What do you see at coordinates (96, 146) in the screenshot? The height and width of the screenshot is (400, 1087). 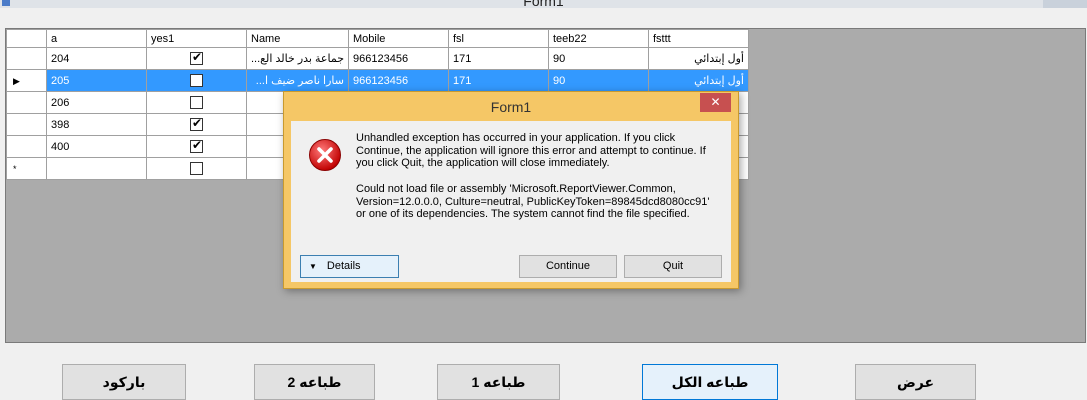 I see `cell-a: 400` at bounding box center [96, 146].